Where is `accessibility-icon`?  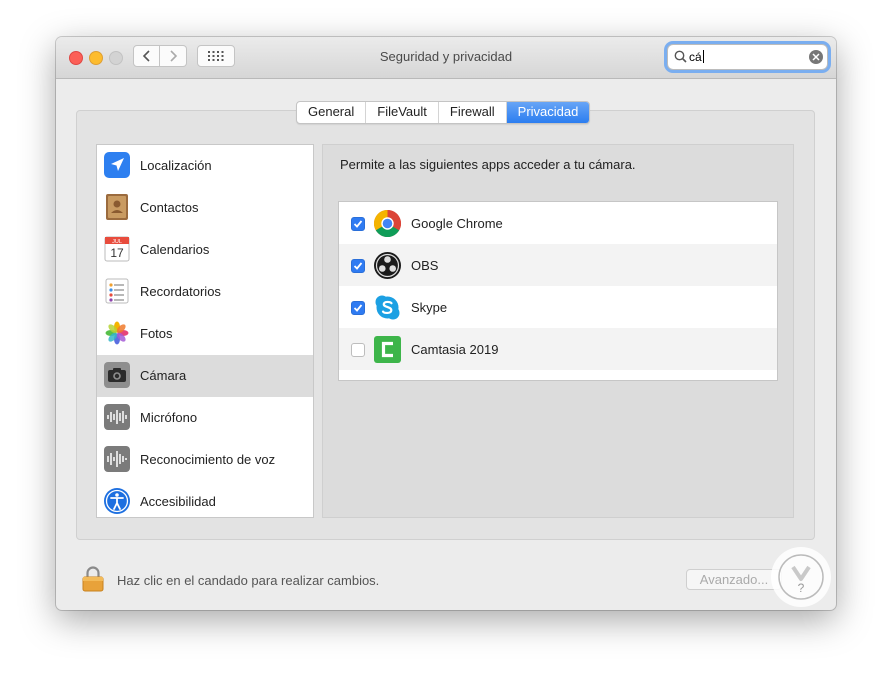
accessibility-icon is located at coordinates (117, 501).